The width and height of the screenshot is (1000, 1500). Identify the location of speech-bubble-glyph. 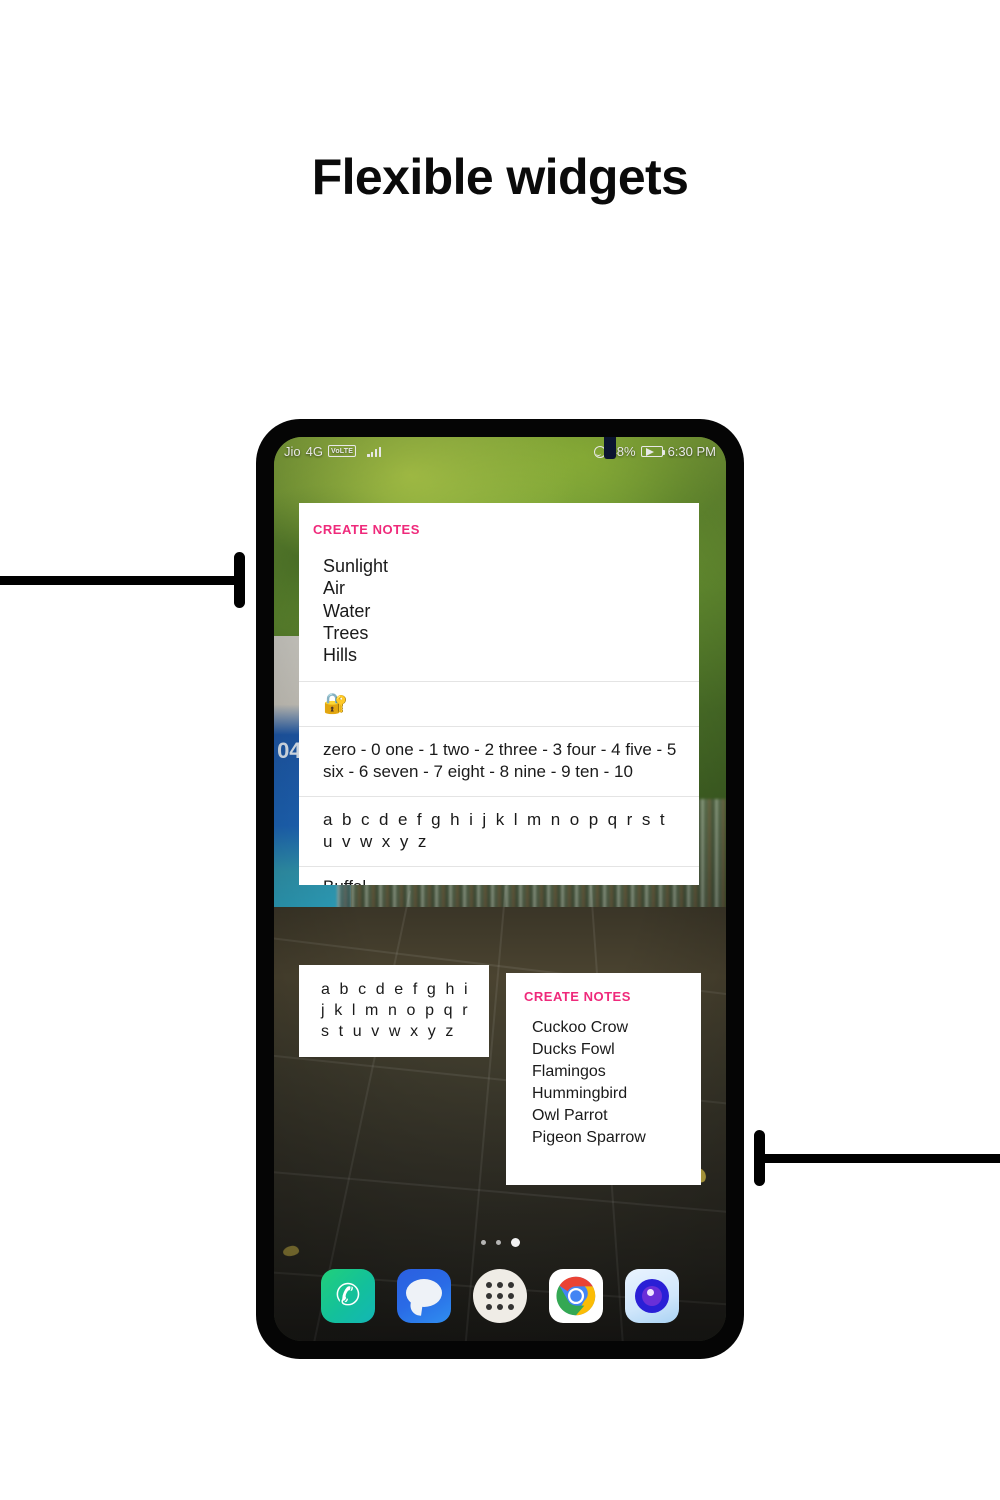
(424, 1293).